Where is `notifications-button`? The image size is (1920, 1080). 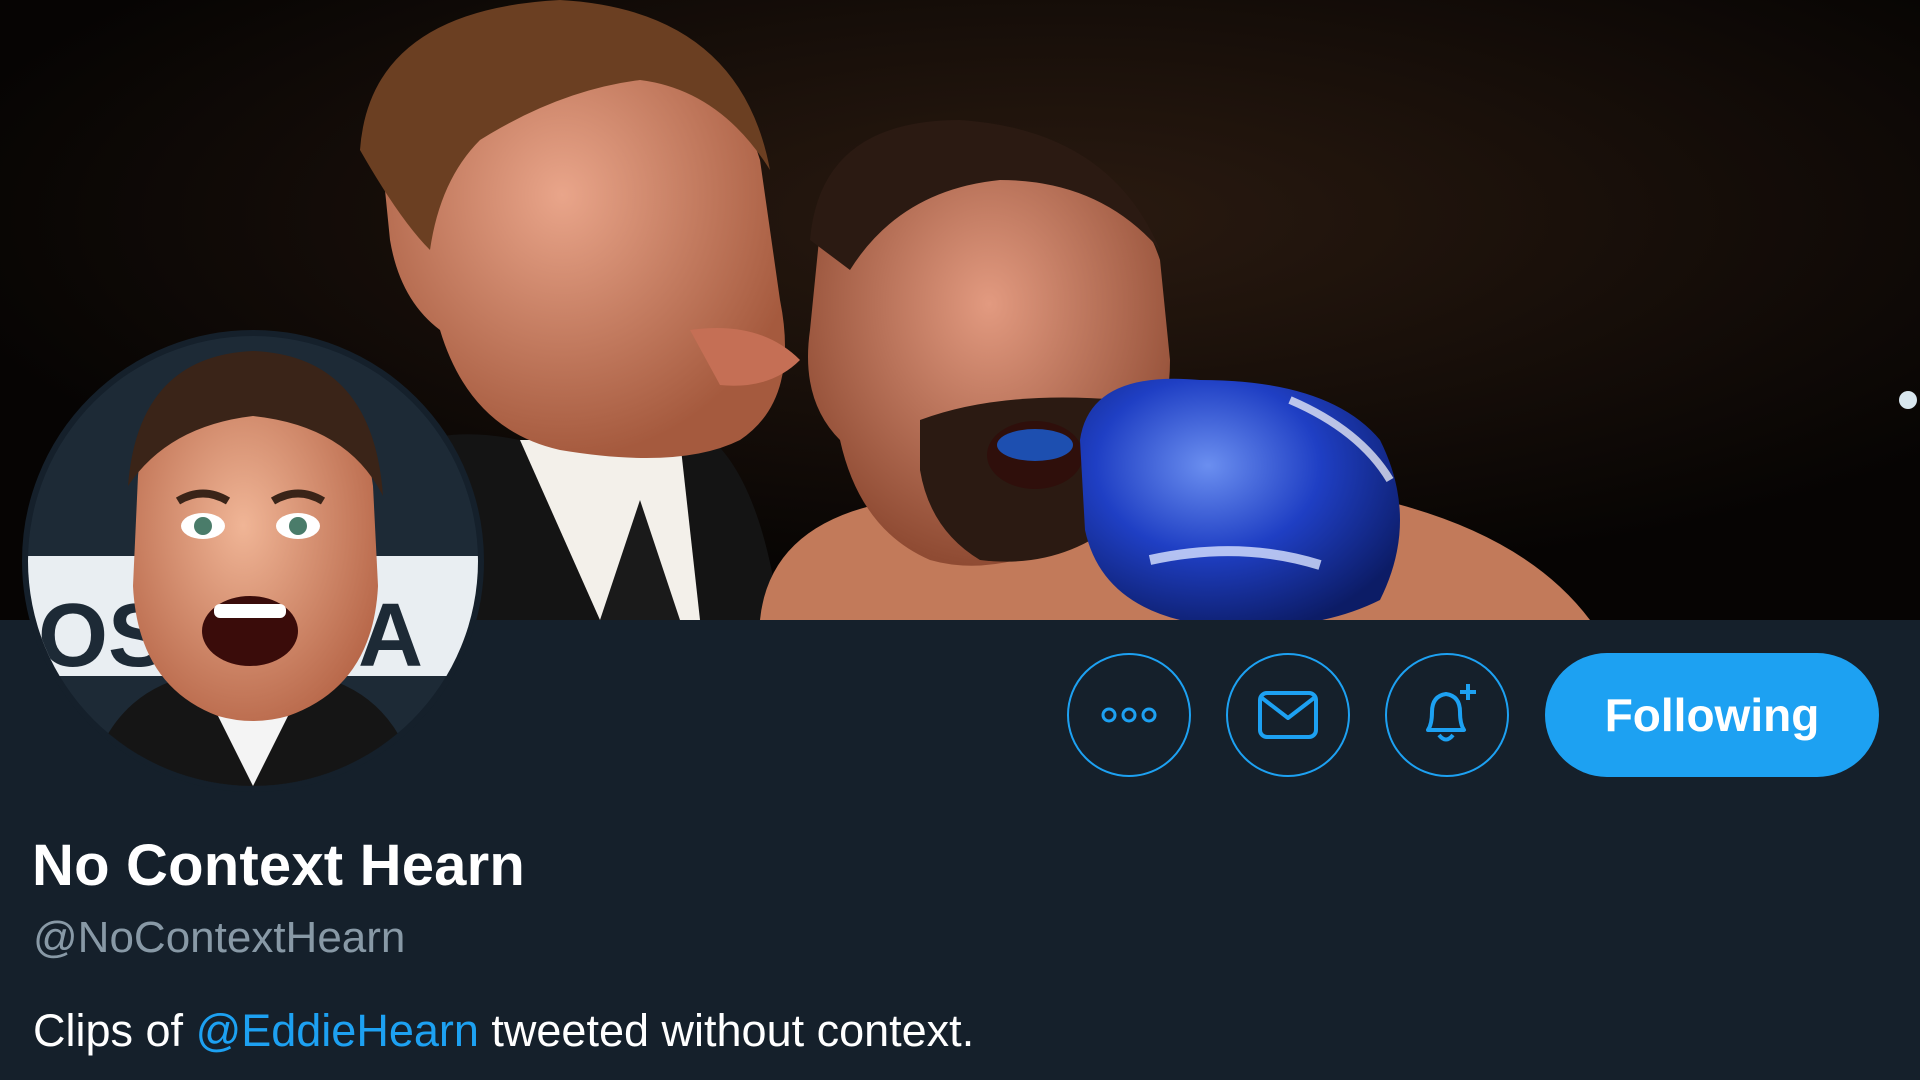
notifications-button is located at coordinates (1447, 715).